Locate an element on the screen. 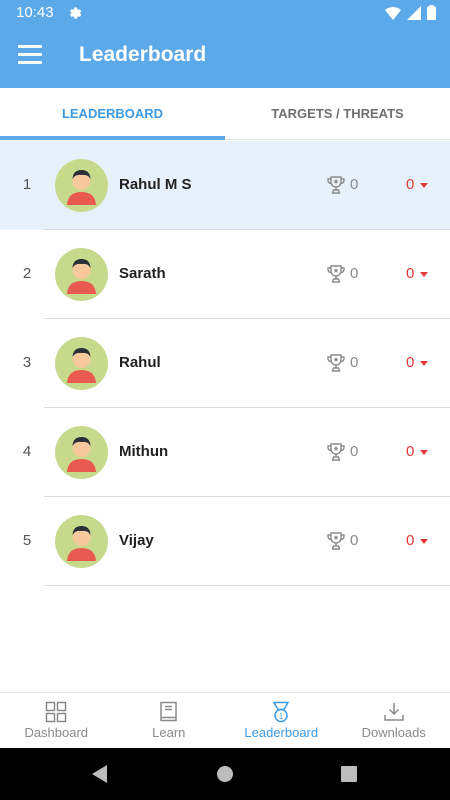 The height and width of the screenshot is (800, 450). page-title: Leaderboard is located at coordinates (143, 54).